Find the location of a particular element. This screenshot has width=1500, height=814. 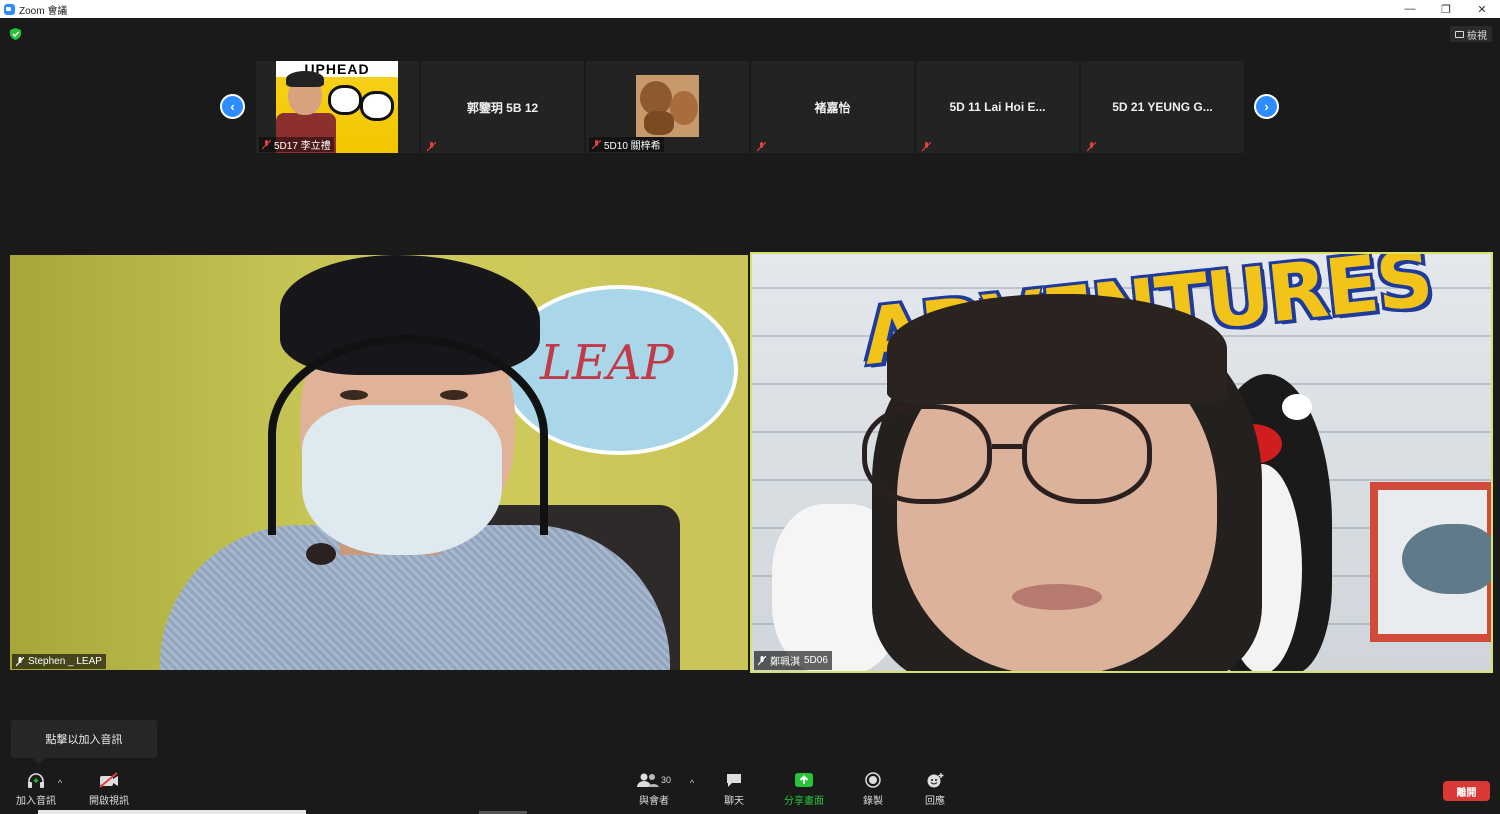

leave-meeting-button: 離開 is located at coordinates (1466, 791).